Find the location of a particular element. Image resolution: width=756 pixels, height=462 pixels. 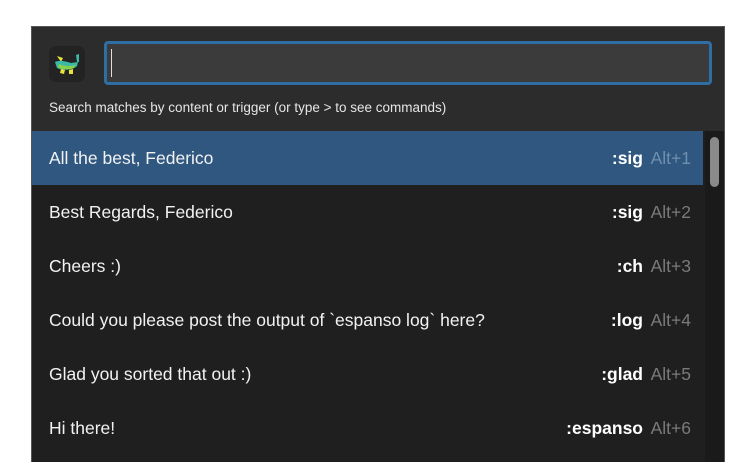

item-label: All the best, Federico is located at coordinates (131, 157).